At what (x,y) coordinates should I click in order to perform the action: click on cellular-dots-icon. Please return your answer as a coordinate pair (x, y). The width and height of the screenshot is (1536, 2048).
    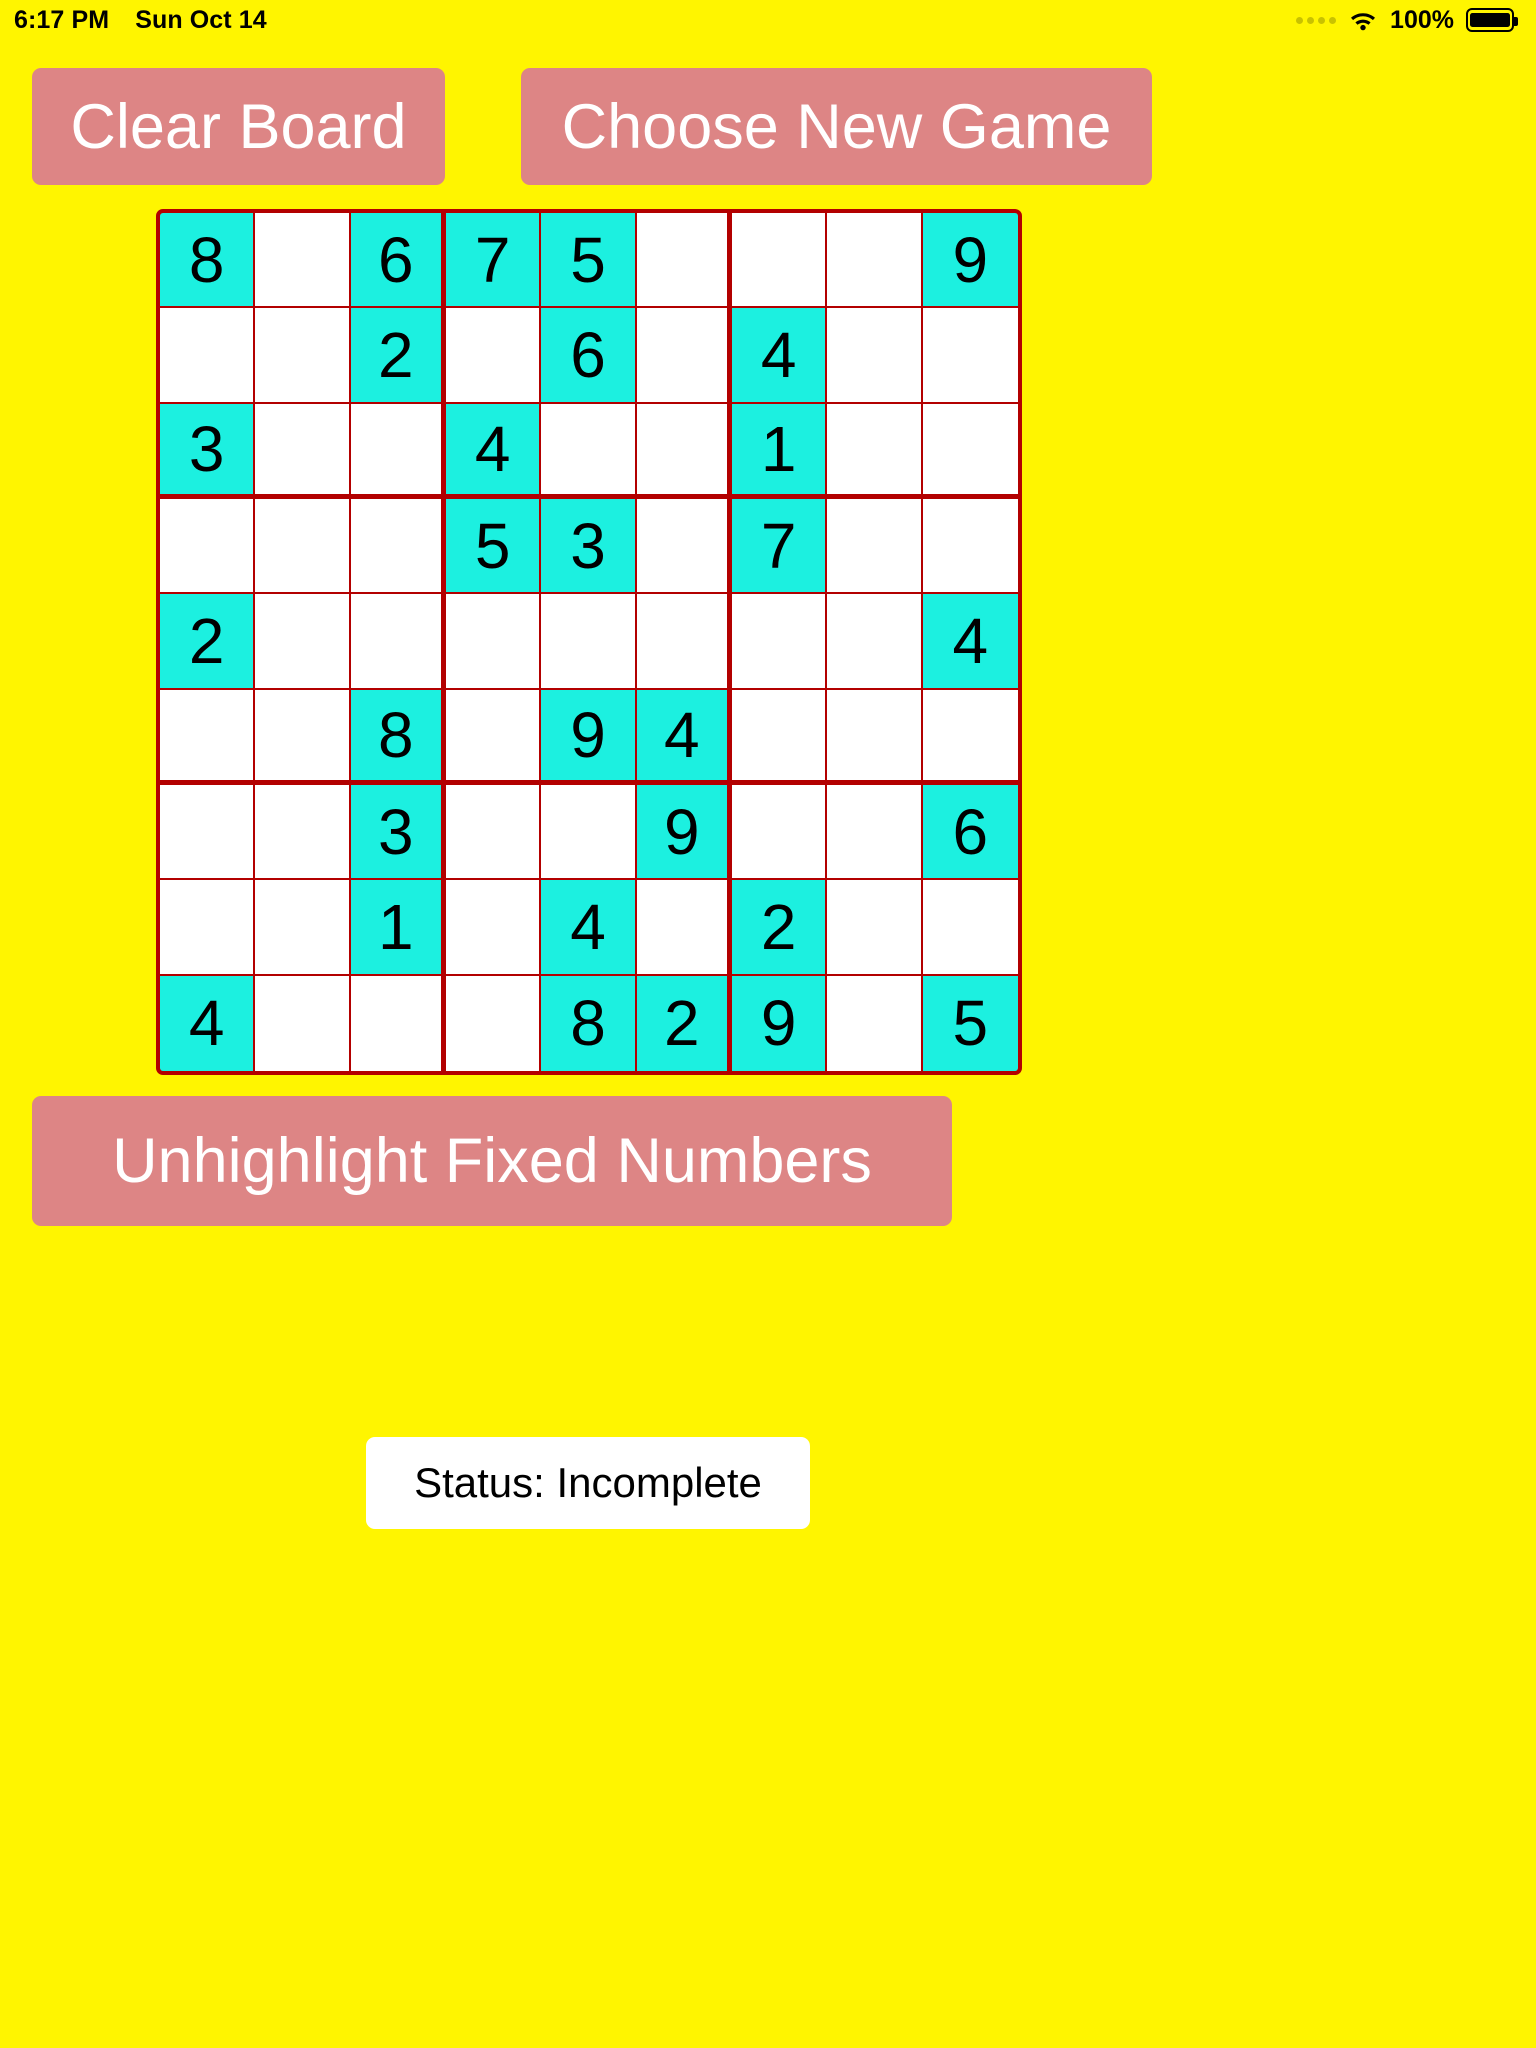
    Looking at the image, I should click on (1316, 20).